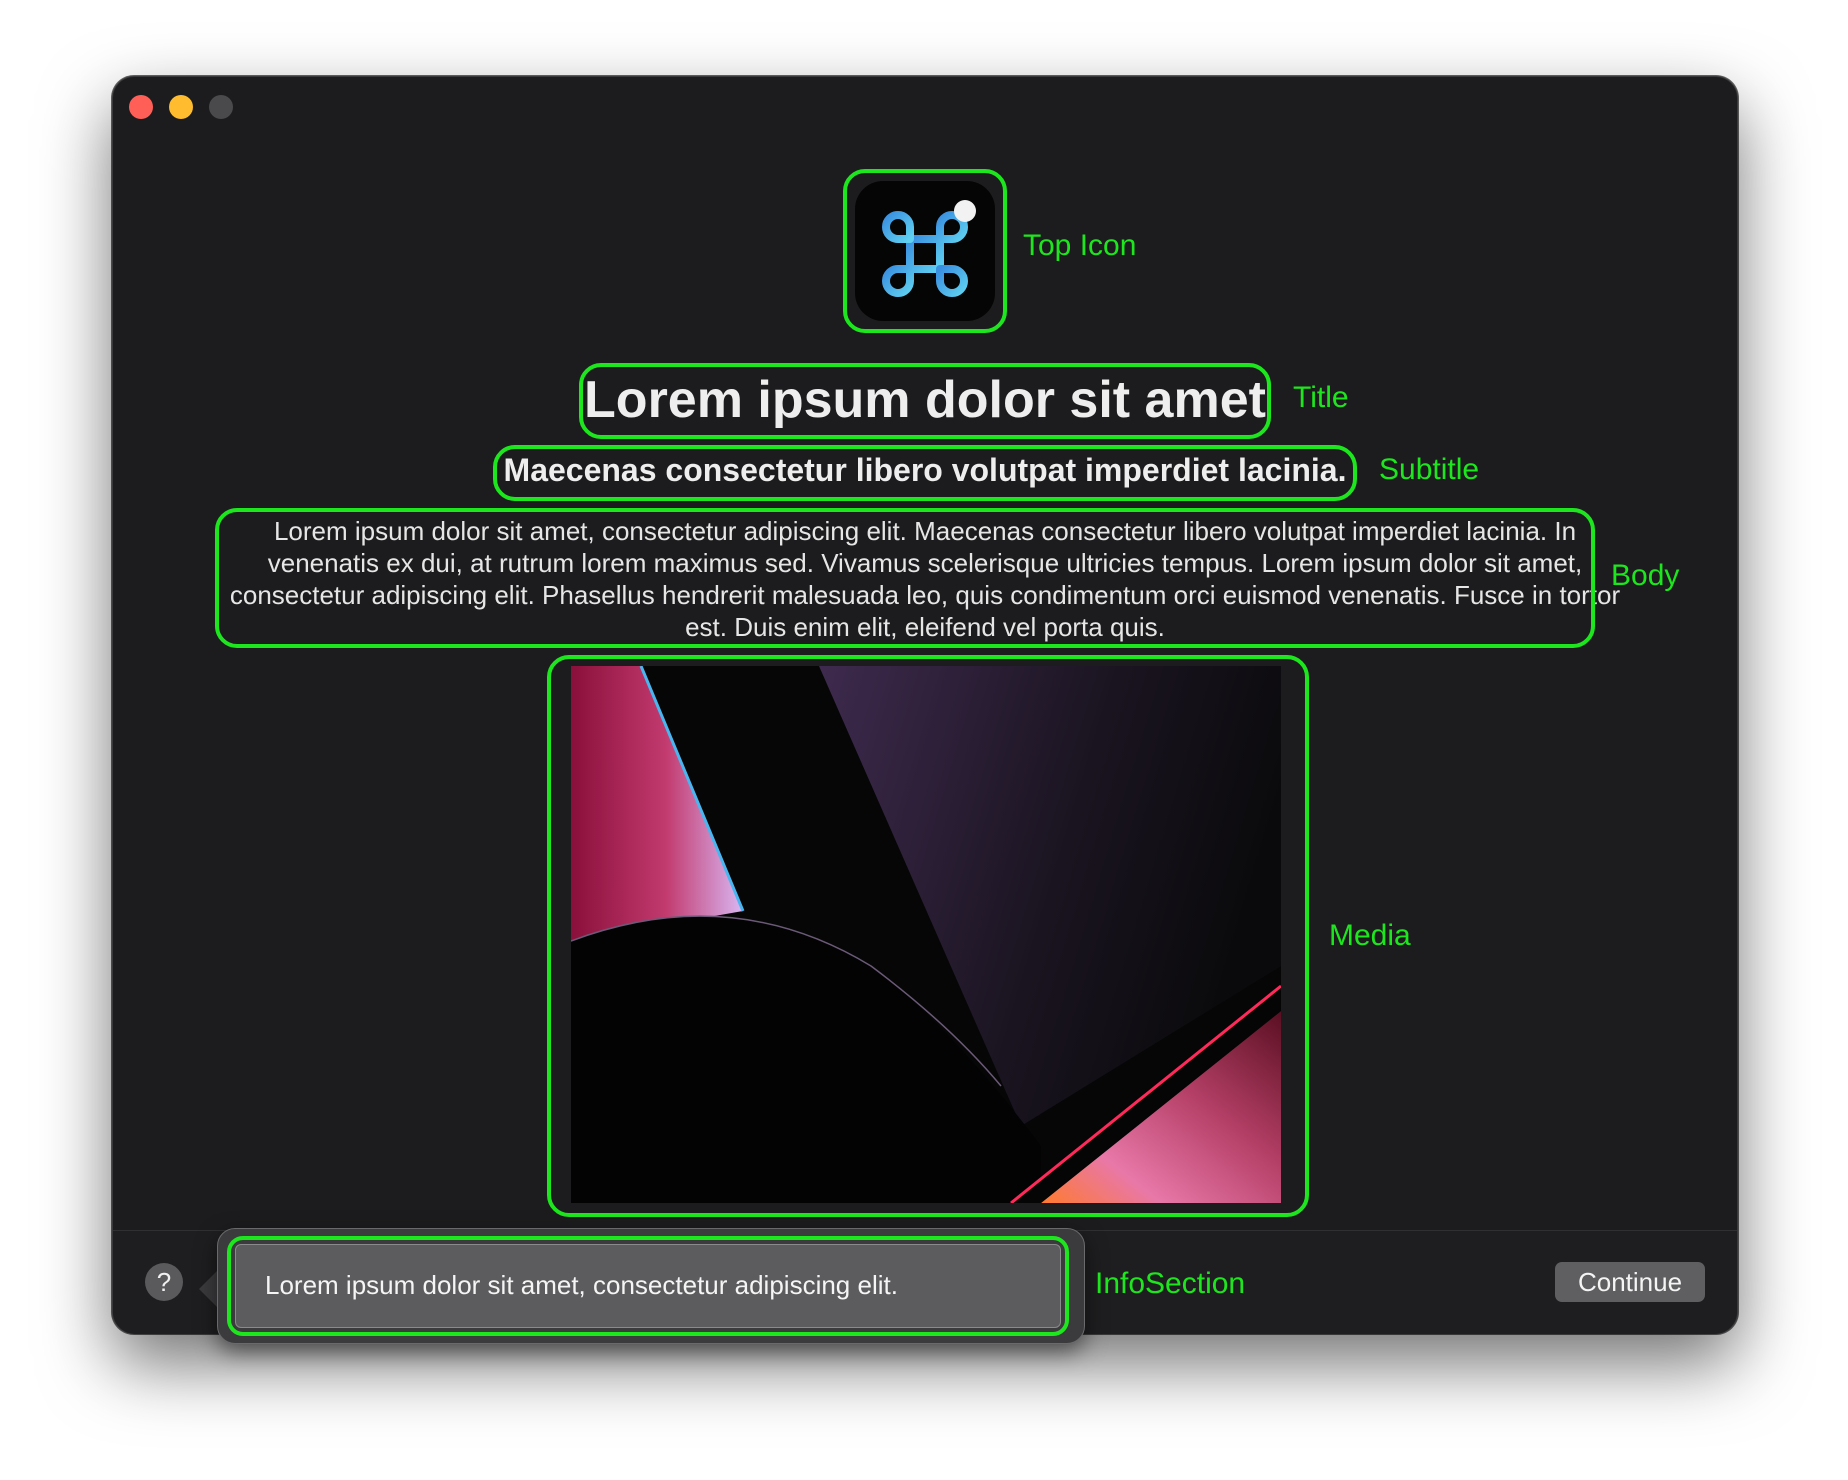 This screenshot has width=1848, height=1480. I want to click on body-annotation-label: Body, so click(1645, 575).